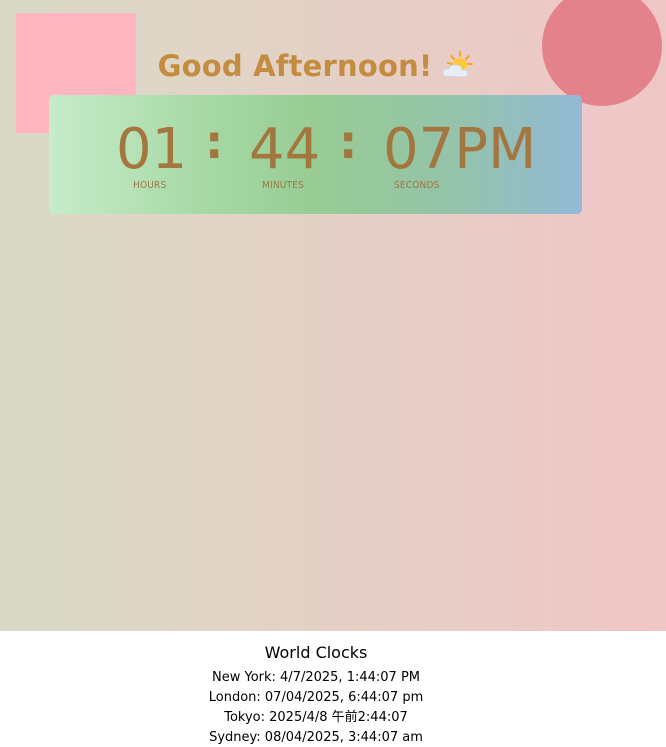  What do you see at coordinates (150, 185) in the screenshot?
I see `hours-label: HOURS` at bounding box center [150, 185].